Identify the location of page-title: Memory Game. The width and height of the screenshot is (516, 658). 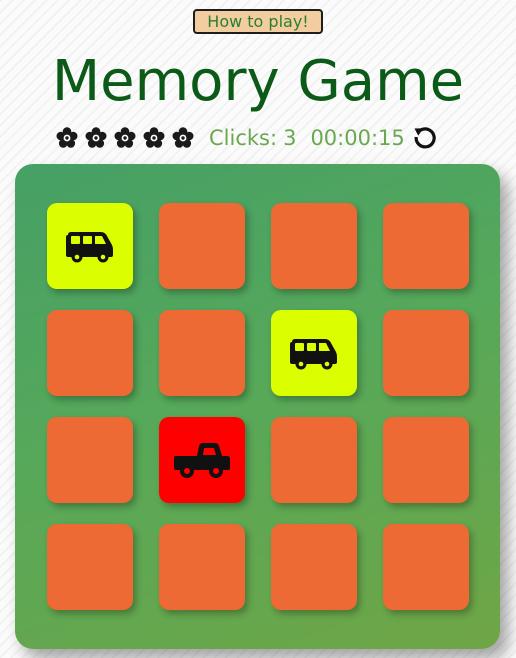
(258, 81).